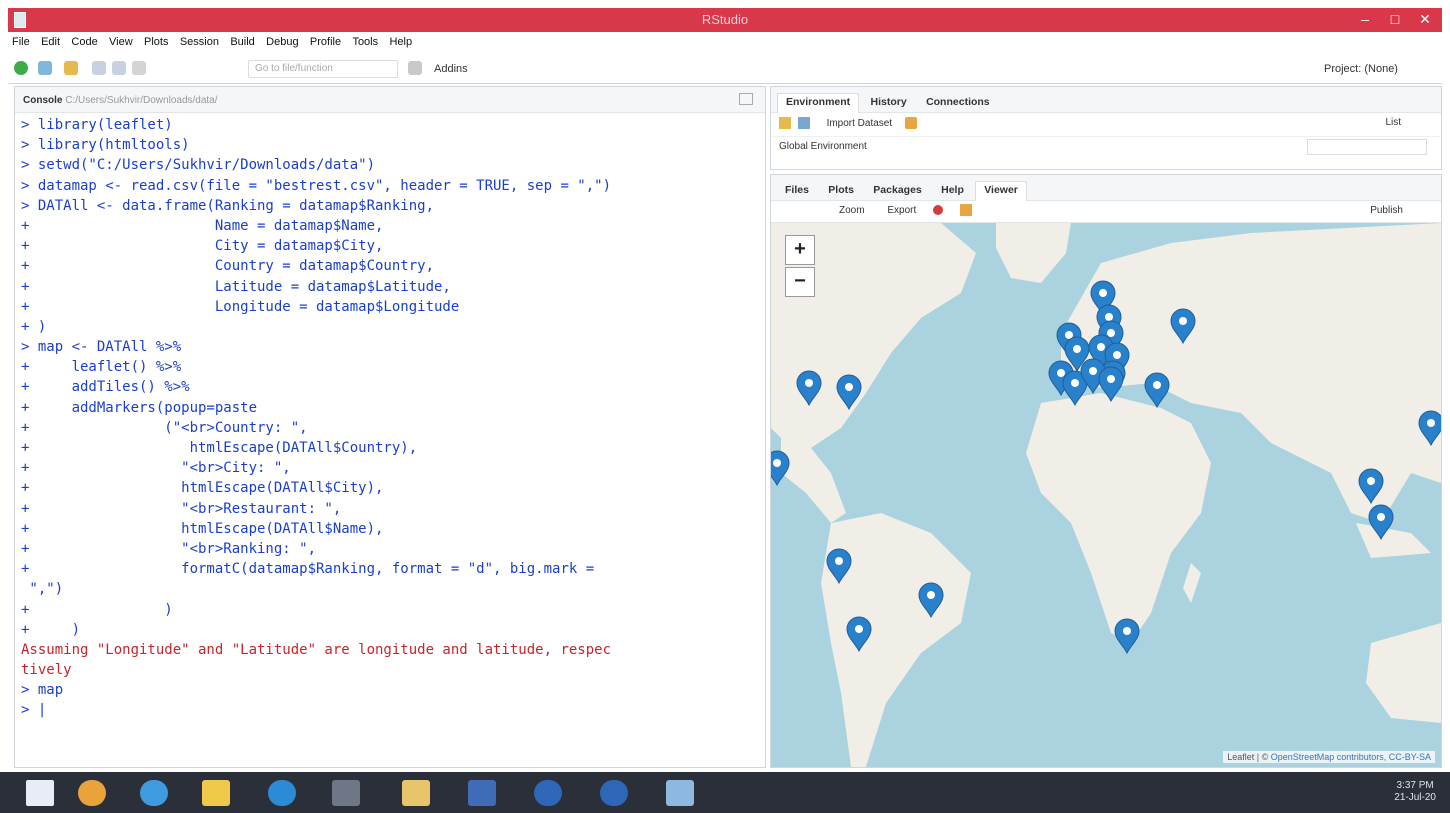 The height and width of the screenshot is (813, 1450). What do you see at coordinates (202, 488) in the screenshot?
I see `console-line: + htmlEscape(DATAll$City),` at bounding box center [202, 488].